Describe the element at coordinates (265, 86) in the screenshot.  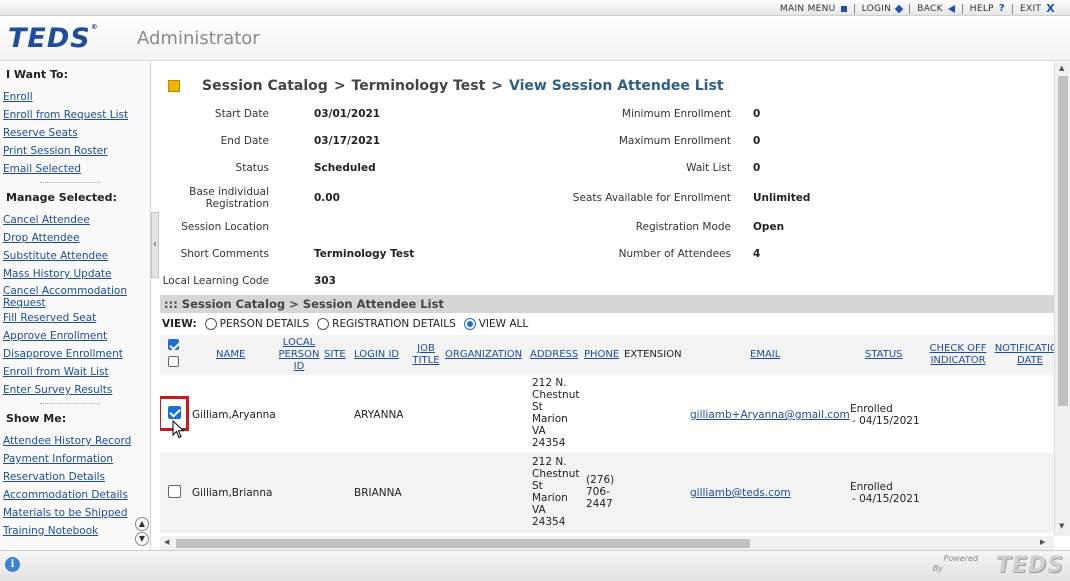
I see `breadcrumb-session-catalog: Session Catalog` at that location.